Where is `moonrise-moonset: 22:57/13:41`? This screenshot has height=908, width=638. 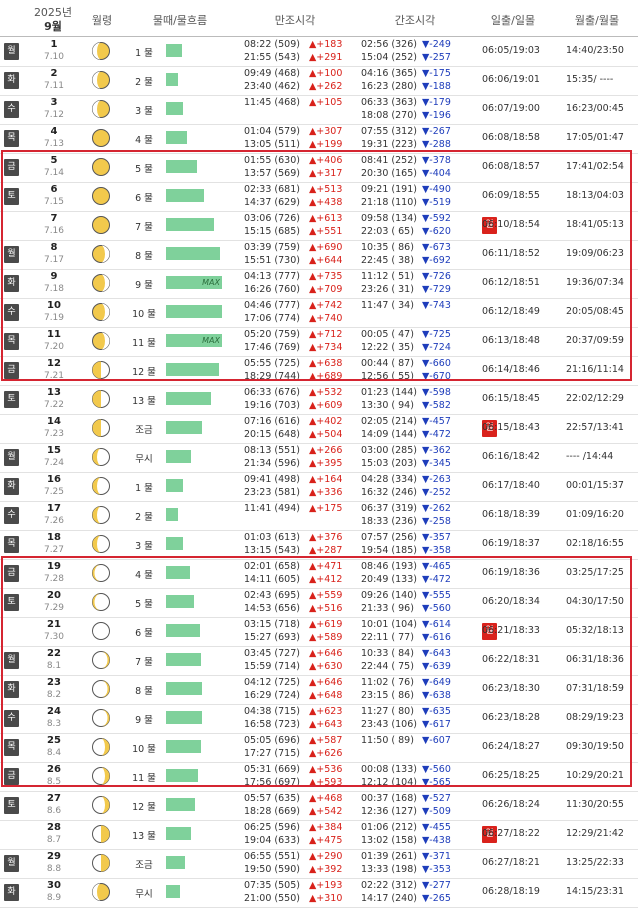
moonrise-moonset: 22:57/13:41 is located at coordinates (595, 427).